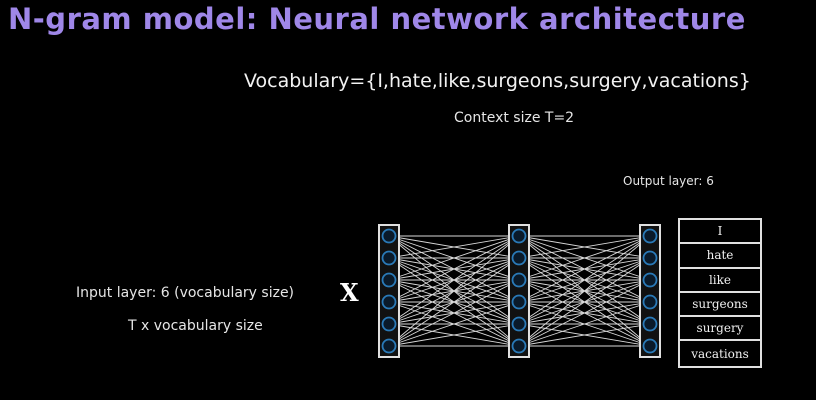  What do you see at coordinates (720, 232) in the screenshot?
I see `vocab-word-cell: I` at bounding box center [720, 232].